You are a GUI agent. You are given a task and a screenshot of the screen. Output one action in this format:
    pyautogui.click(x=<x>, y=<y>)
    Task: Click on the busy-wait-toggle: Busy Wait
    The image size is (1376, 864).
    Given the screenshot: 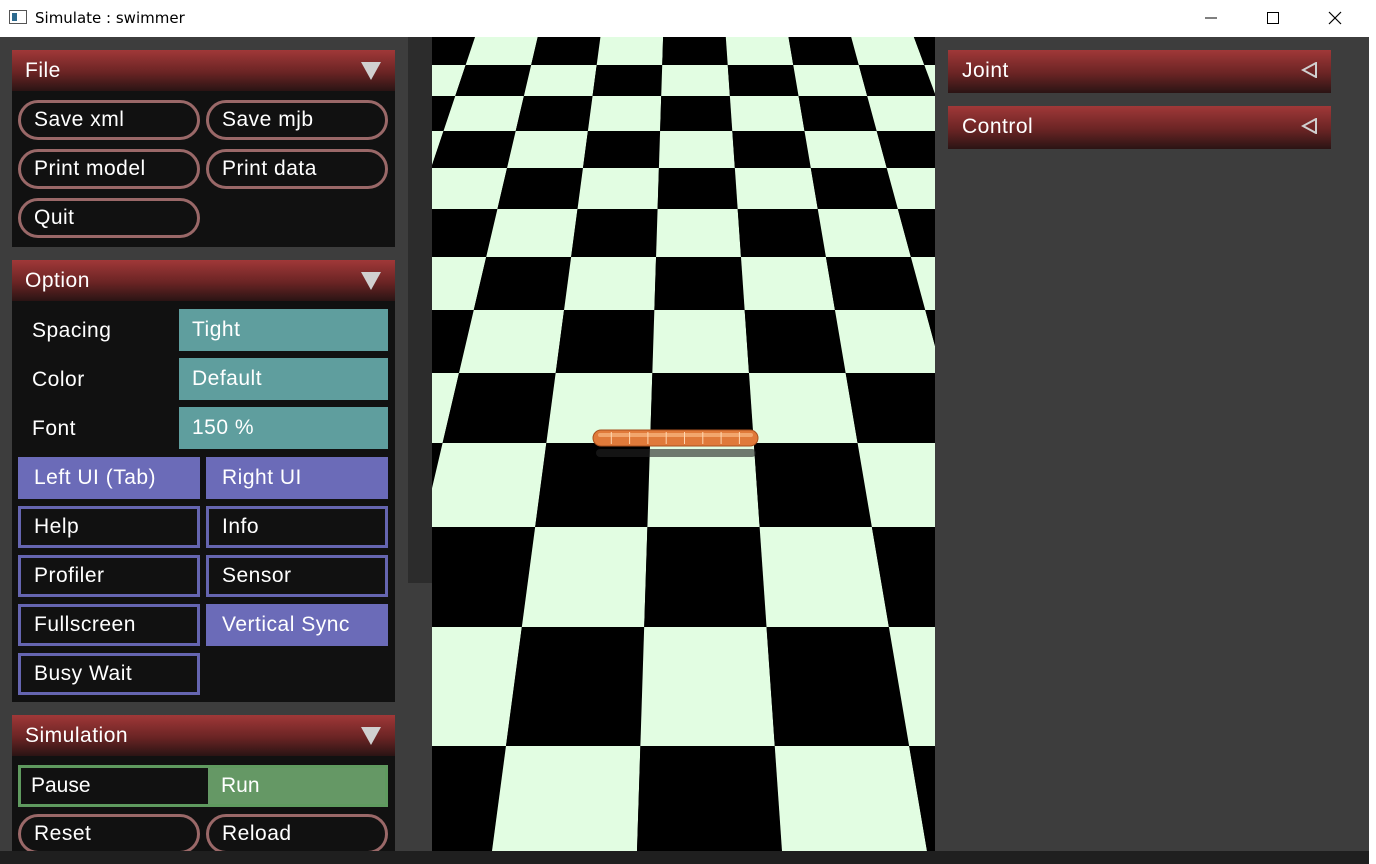 What is the action you would take?
    pyautogui.click(x=109, y=674)
    